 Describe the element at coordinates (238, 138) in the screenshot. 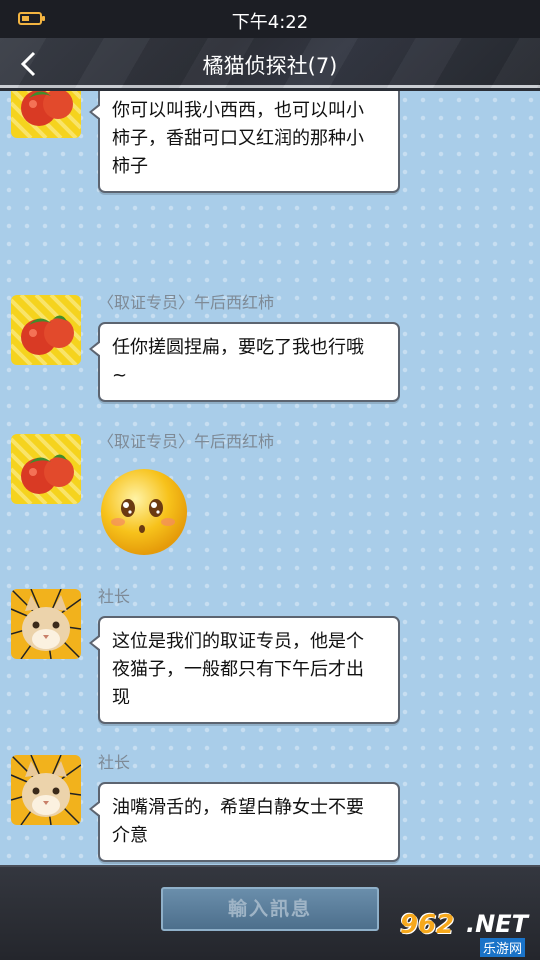

I see `message-line: 柿子，香甜可口又红润的那种小` at that location.